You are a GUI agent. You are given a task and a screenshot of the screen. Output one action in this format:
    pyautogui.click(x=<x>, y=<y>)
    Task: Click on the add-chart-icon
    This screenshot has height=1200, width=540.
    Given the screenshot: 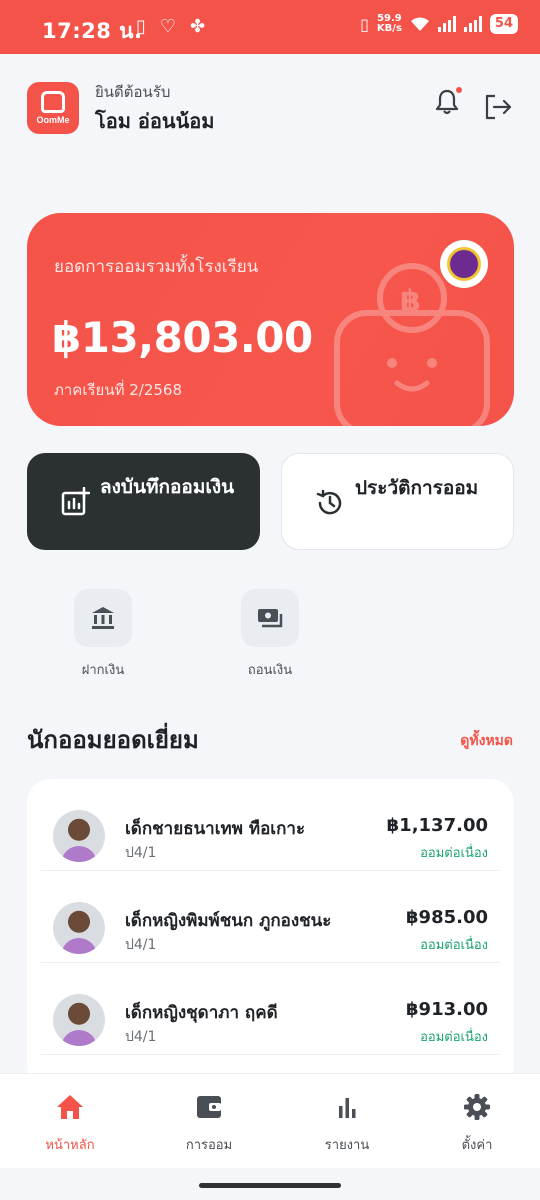 What is the action you would take?
    pyautogui.click(x=75, y=501)
    